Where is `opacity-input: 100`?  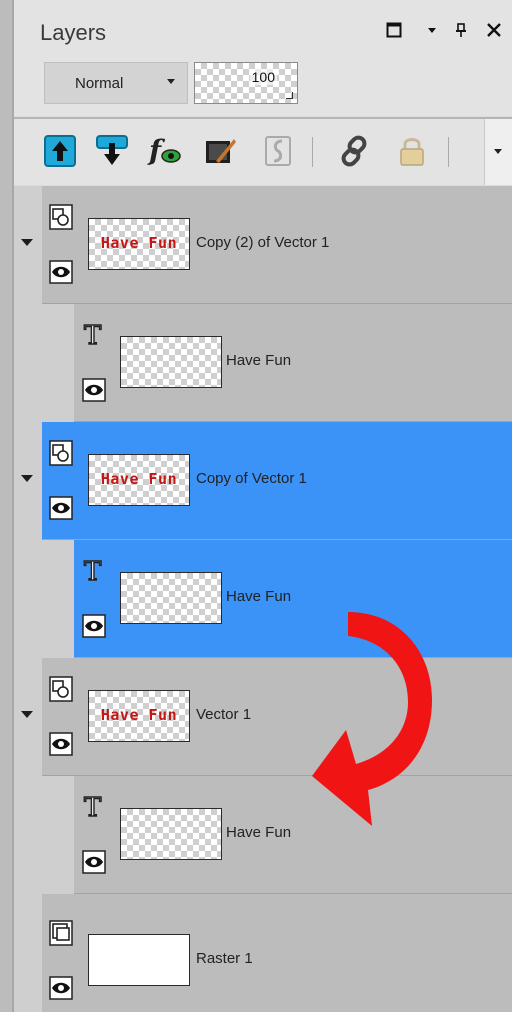
opacity-input: 100 is located at coordinates (246, 83).